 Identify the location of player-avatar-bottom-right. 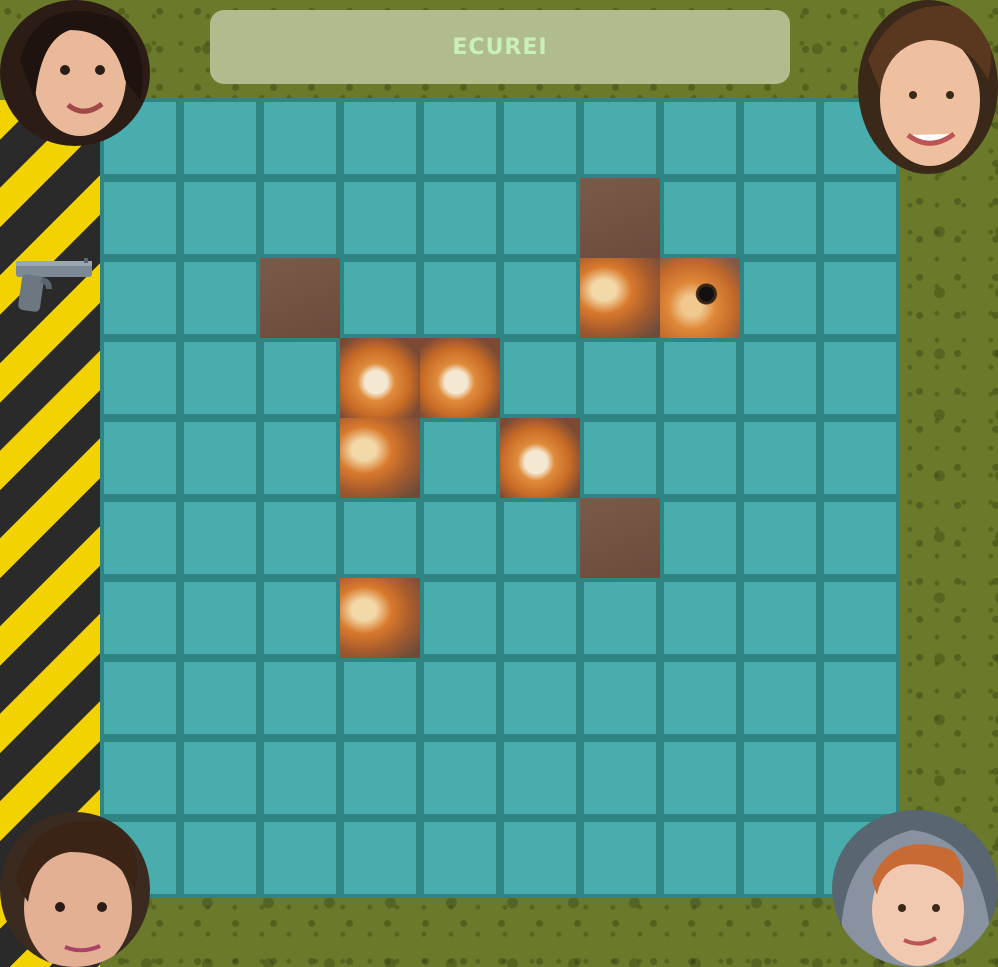
(915, 888).